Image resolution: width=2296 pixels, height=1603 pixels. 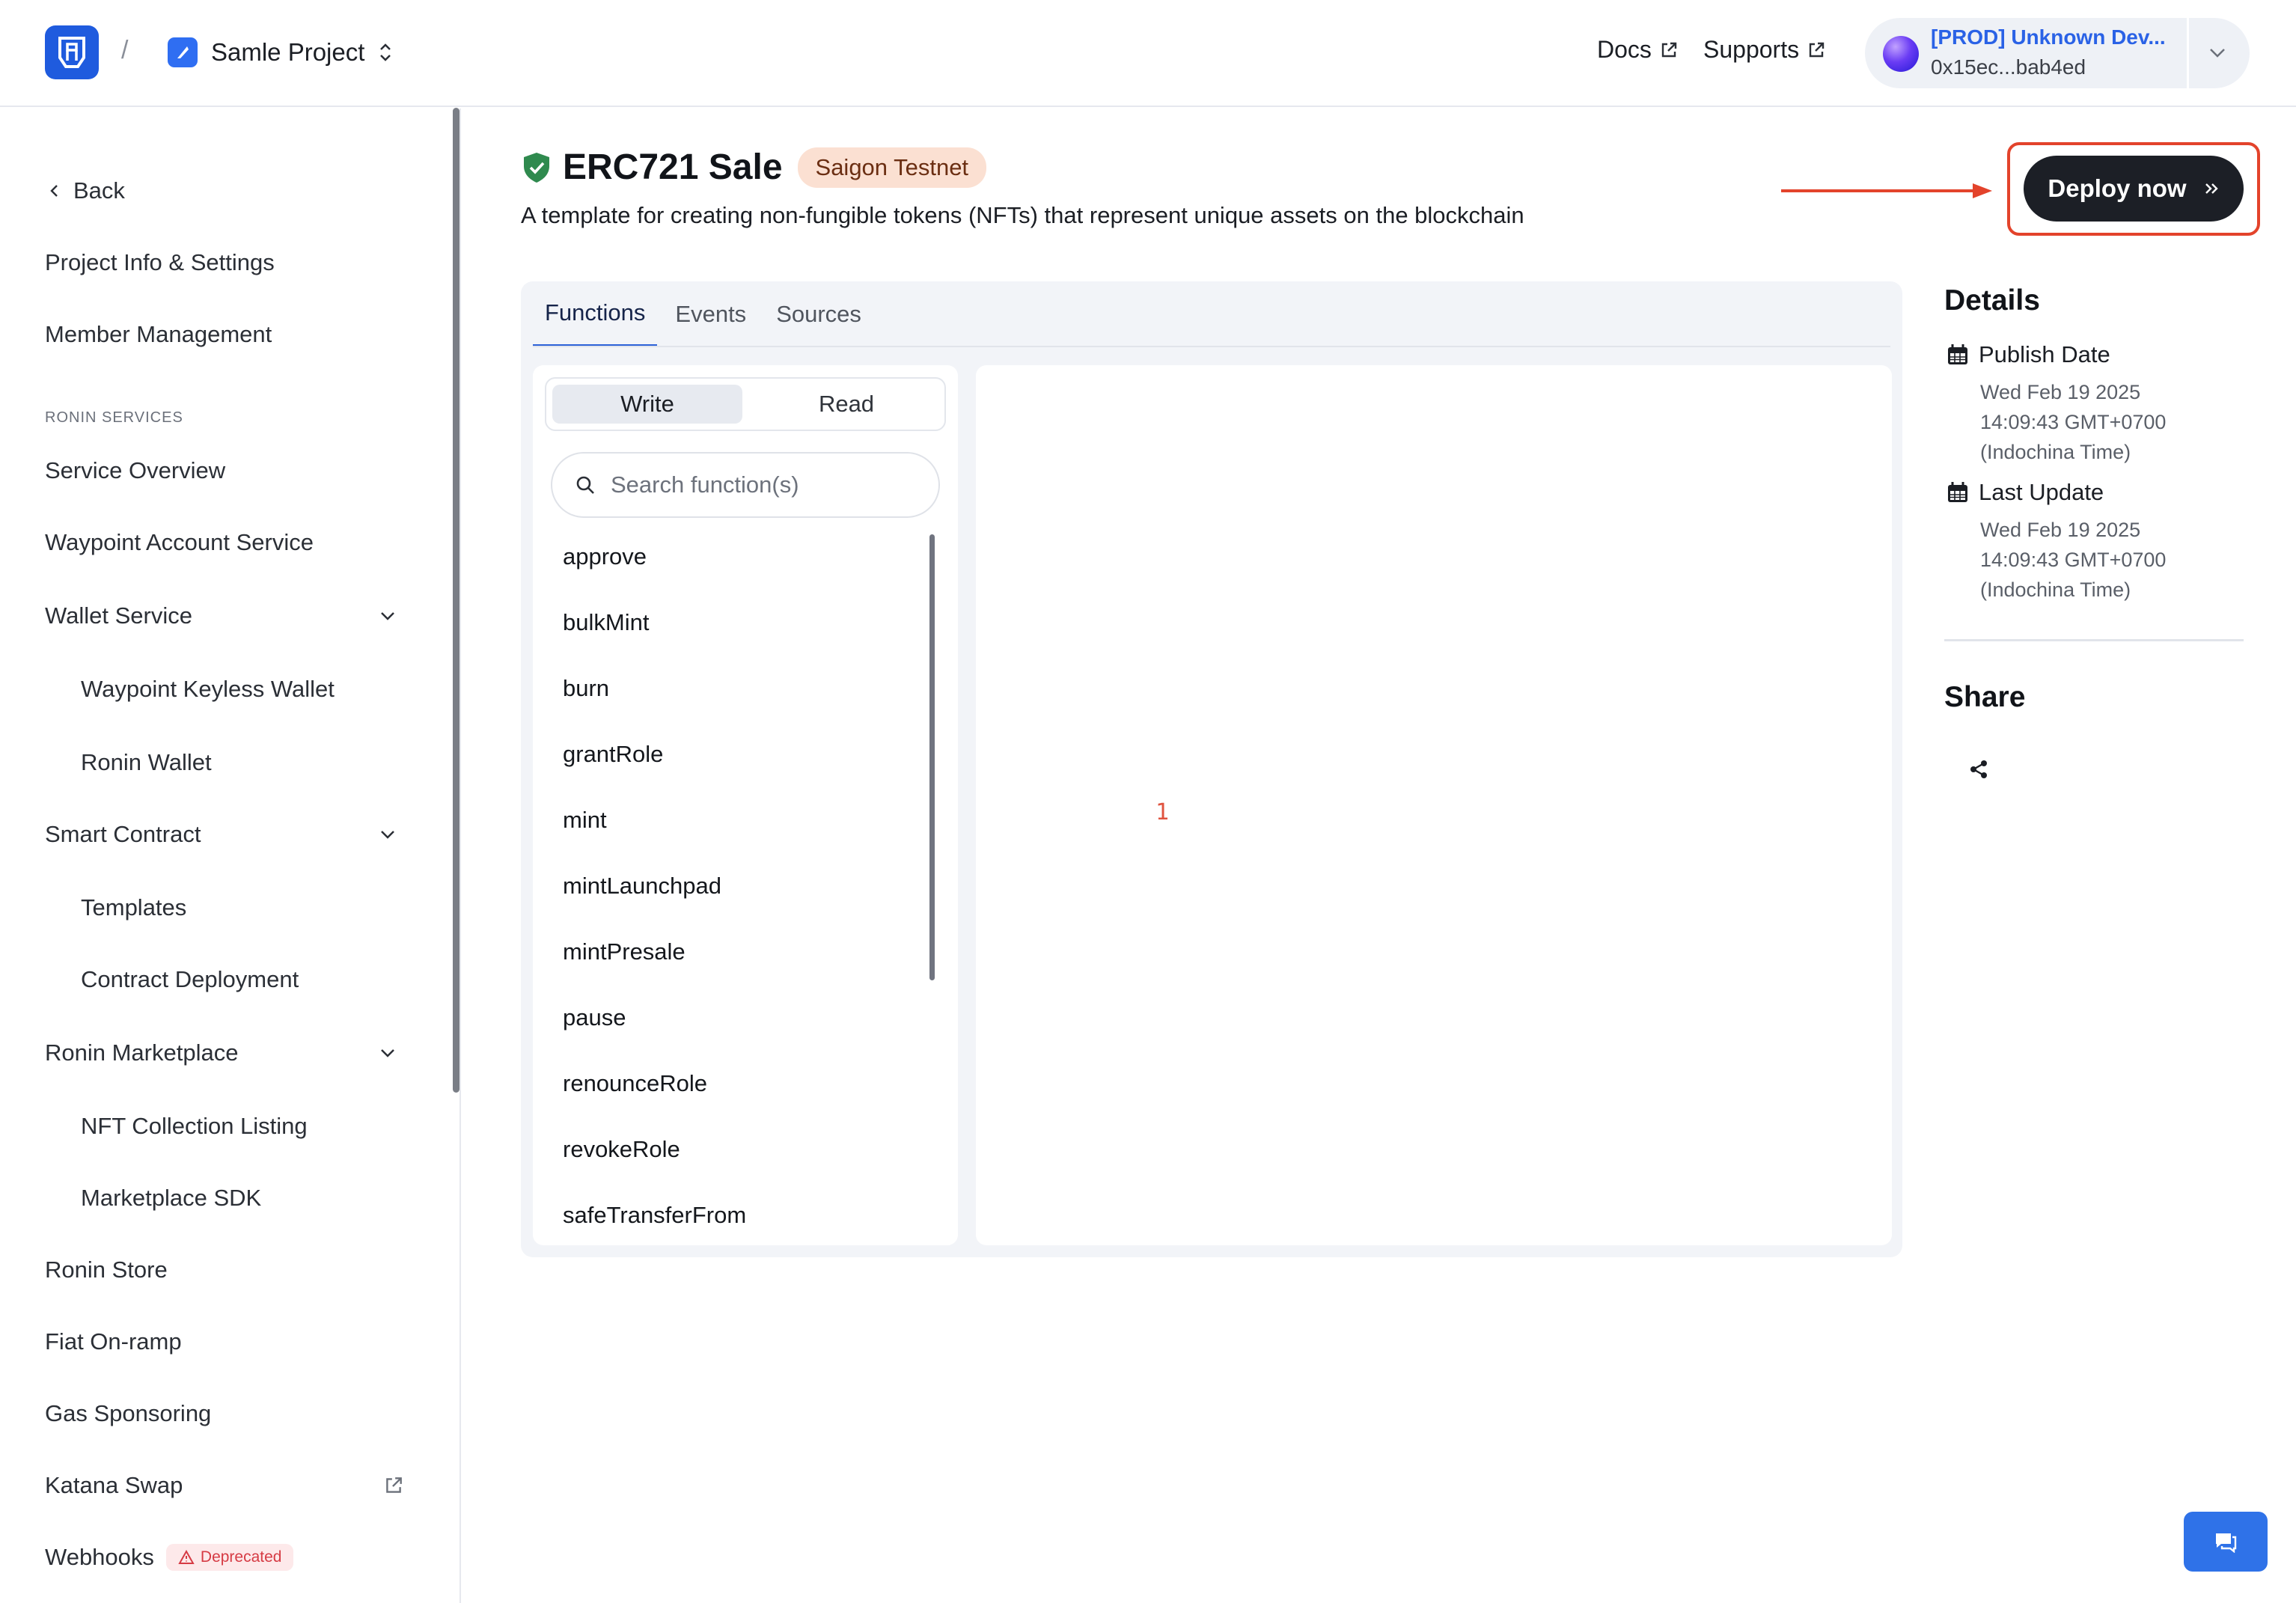 I want to click on function-item-bulkmint: bulkMint, so click(x=606, y=622).